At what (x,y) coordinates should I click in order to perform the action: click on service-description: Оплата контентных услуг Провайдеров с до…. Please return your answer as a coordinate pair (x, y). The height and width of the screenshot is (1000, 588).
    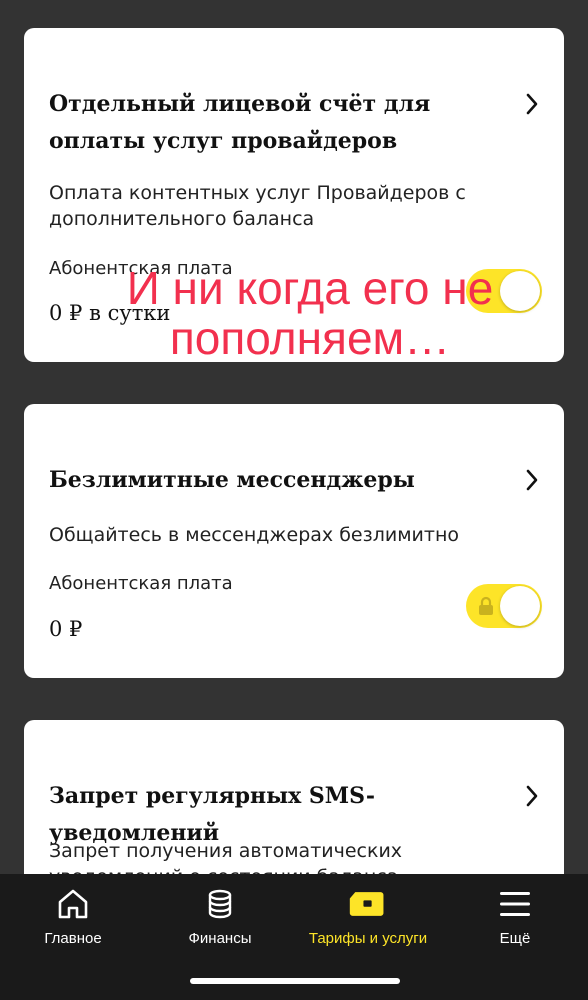
    Looking at the image, I should click on (257, 206).